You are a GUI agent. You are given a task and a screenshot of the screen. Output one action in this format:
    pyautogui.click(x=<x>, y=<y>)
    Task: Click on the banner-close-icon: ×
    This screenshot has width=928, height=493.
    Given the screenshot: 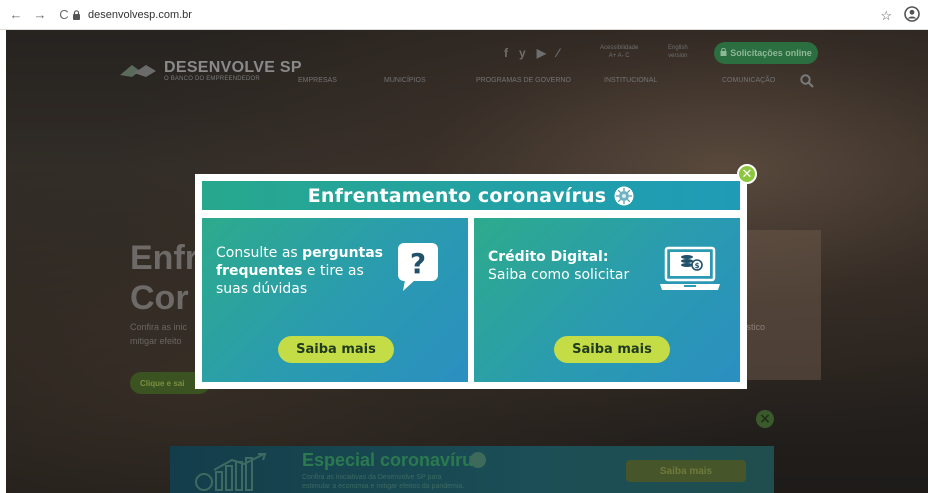 What is the action you would take?
    pyautogui.click(x=765, y=419)
    